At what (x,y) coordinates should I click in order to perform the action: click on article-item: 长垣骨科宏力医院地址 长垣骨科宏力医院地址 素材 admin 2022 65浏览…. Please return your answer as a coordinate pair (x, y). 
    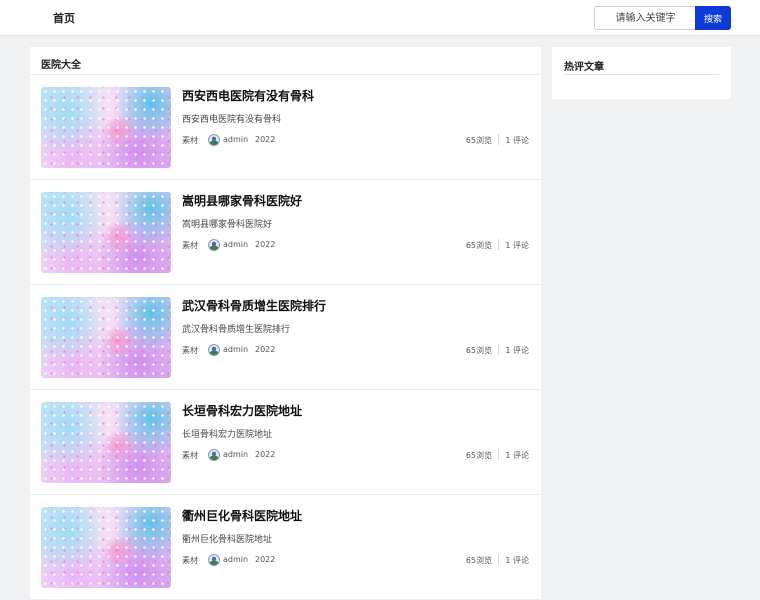
    Looking at the image, I should click on (285, 442).